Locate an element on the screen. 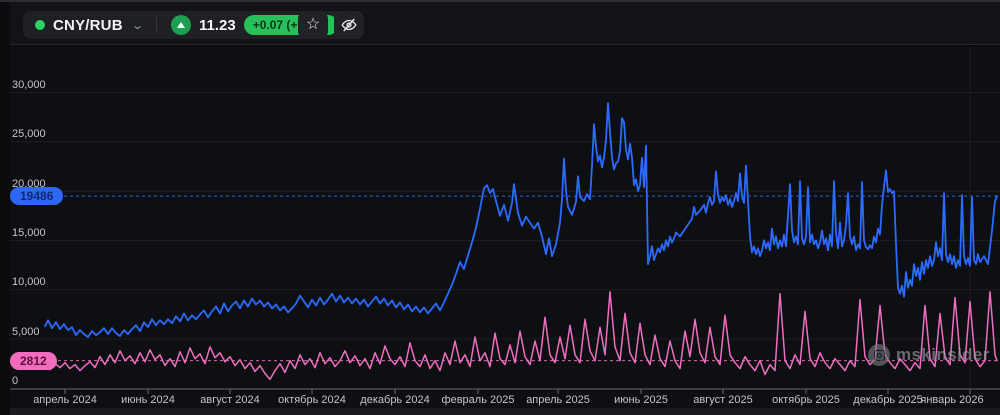 This screenshot has height=415, width=1000. bottom-strip is located at coordinates (505, 411).